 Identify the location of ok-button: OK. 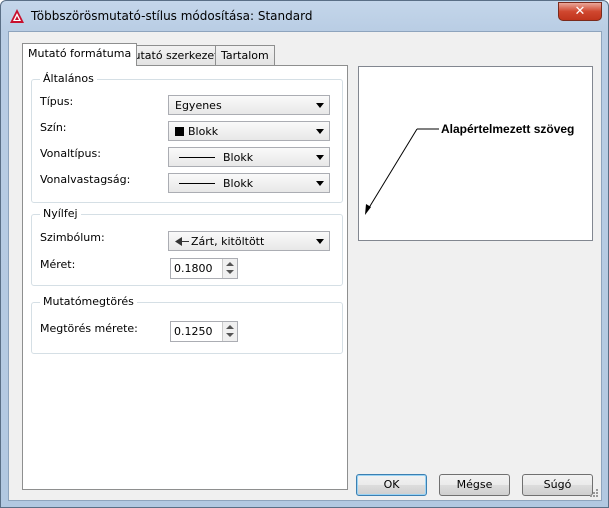
(391, 485).